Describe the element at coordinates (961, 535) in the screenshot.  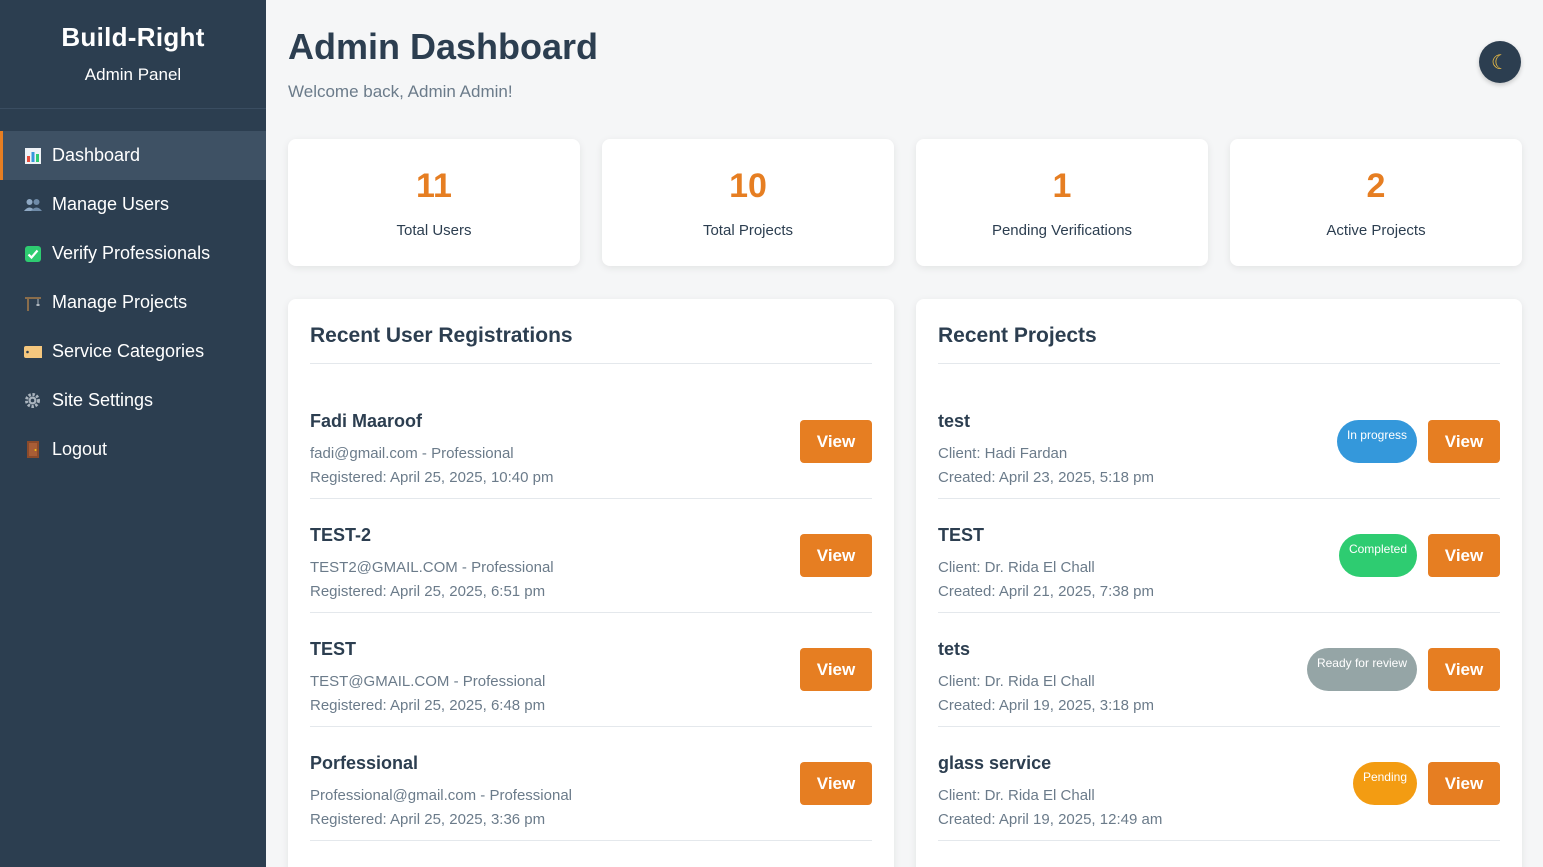
I see `project-name: TEST` at that location.